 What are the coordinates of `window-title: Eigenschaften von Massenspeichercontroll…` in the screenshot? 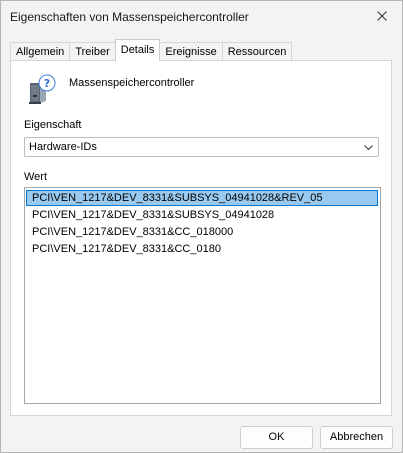 It's located at (129, 17).